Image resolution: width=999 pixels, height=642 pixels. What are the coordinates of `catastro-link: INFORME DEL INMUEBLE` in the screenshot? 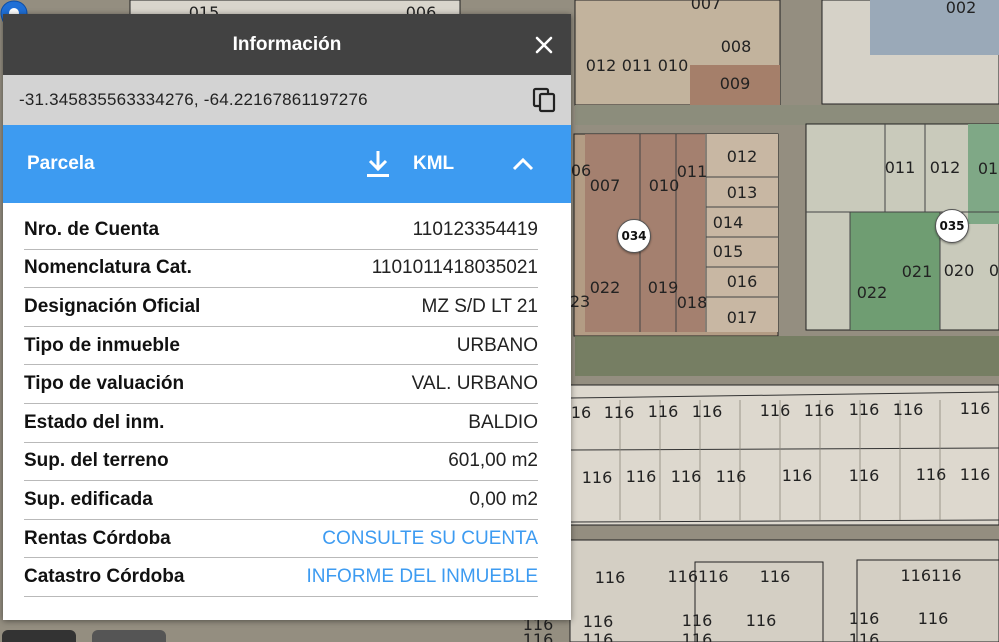 It's located at (422, 577).